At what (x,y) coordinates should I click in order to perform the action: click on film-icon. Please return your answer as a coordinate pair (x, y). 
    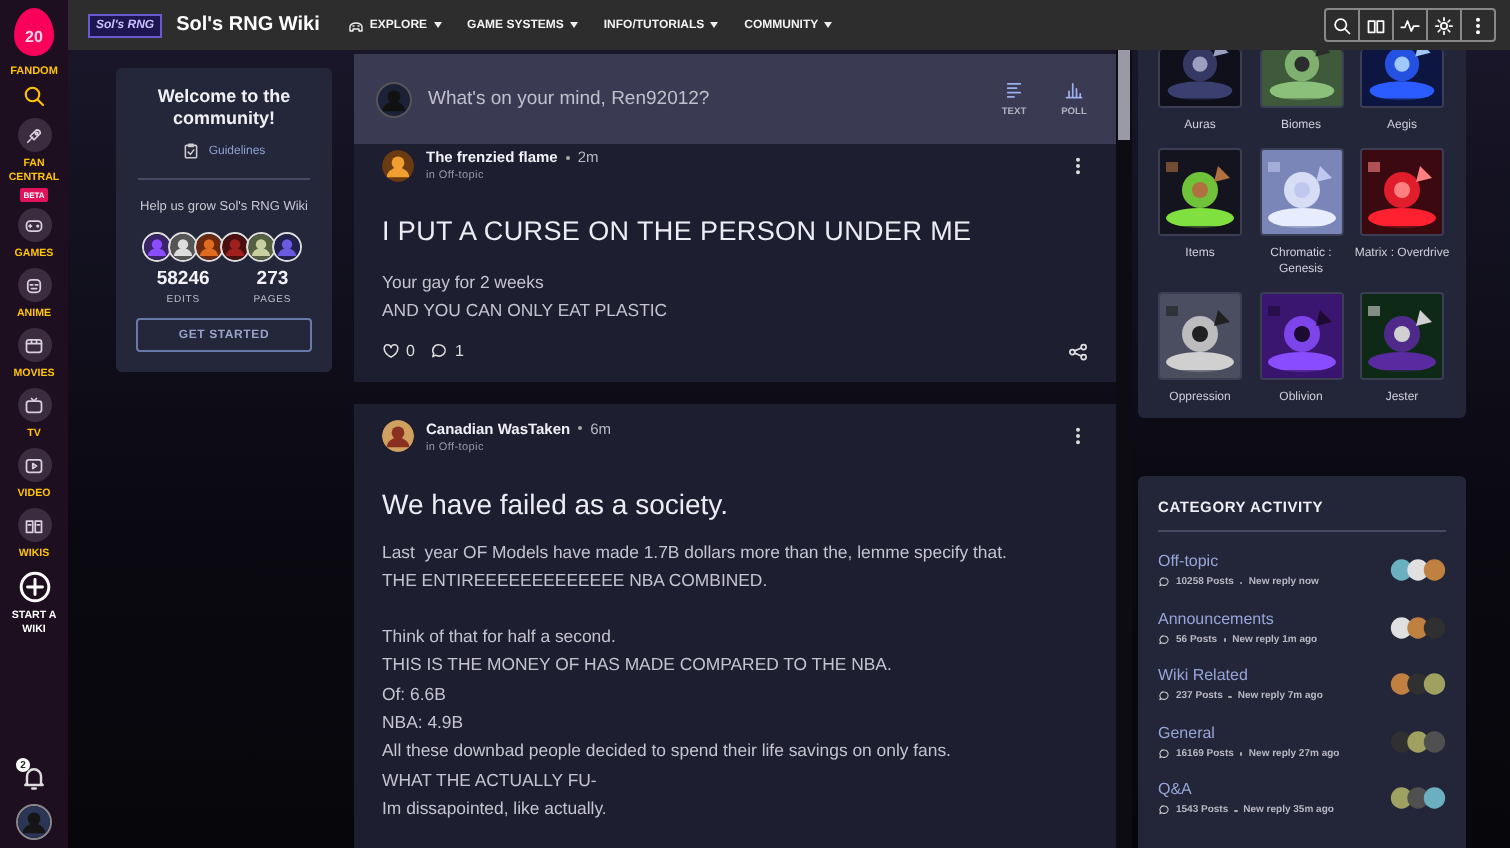
    Looking at the image, I should click on (34, 345).